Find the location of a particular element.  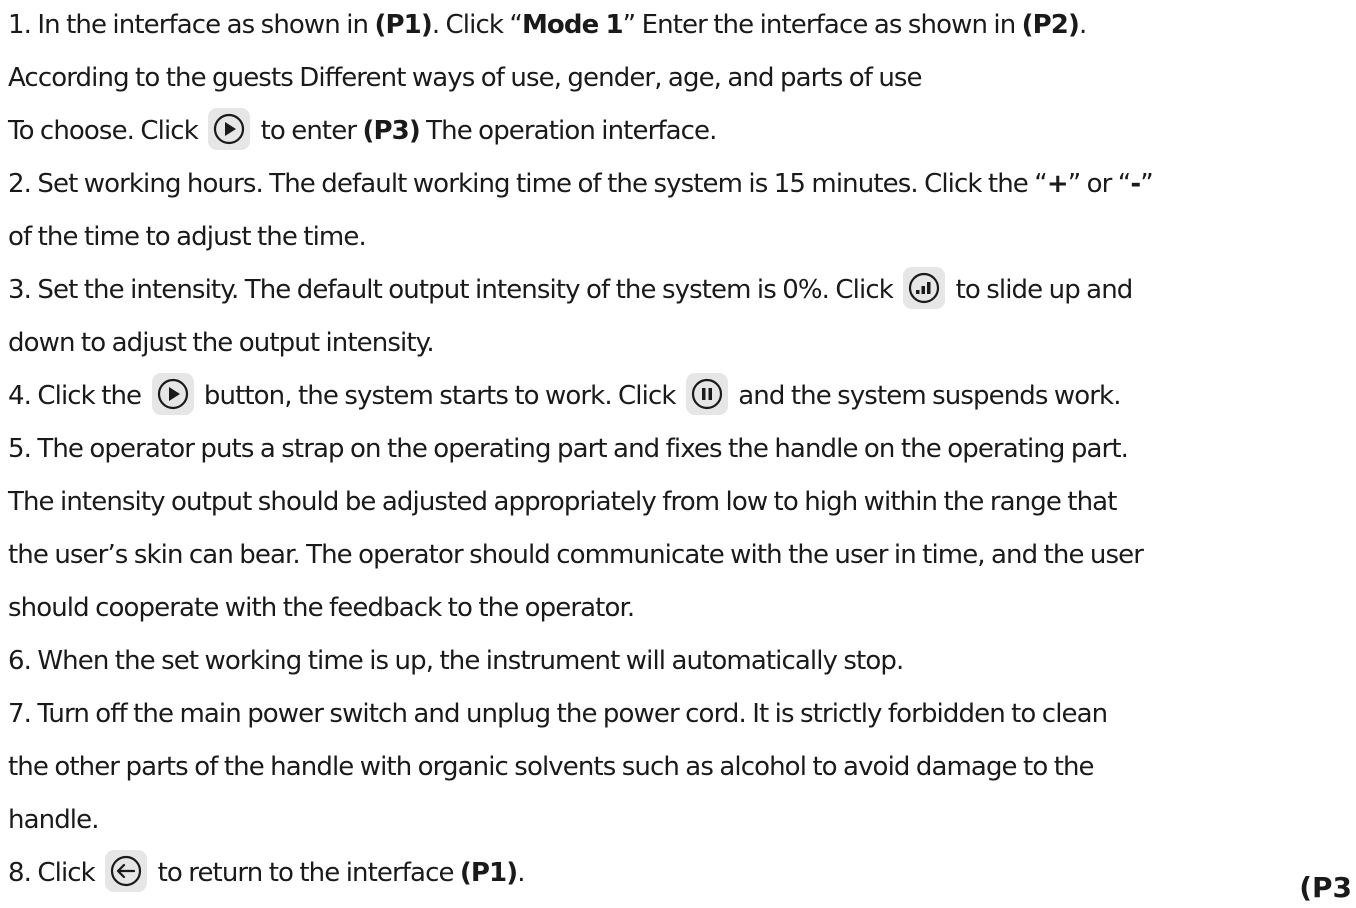

text: handle. is located at coordinates (53, 820).